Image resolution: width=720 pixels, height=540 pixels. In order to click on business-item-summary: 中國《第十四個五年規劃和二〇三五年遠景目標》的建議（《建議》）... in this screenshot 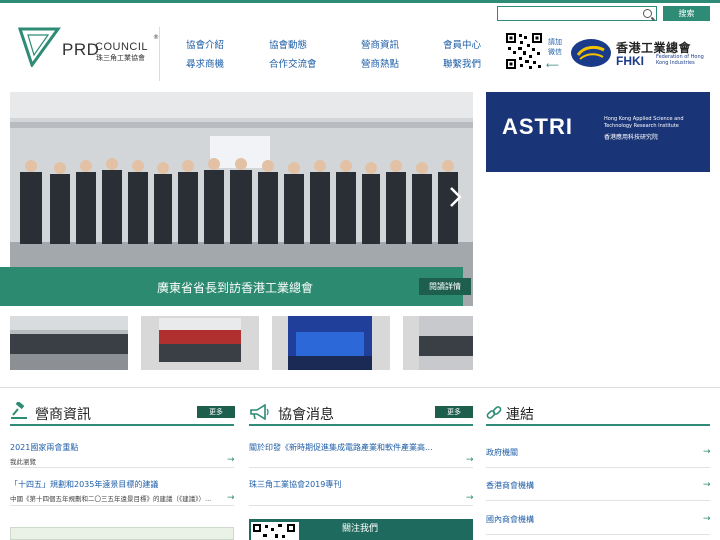, I will do `click(111, 499)`.